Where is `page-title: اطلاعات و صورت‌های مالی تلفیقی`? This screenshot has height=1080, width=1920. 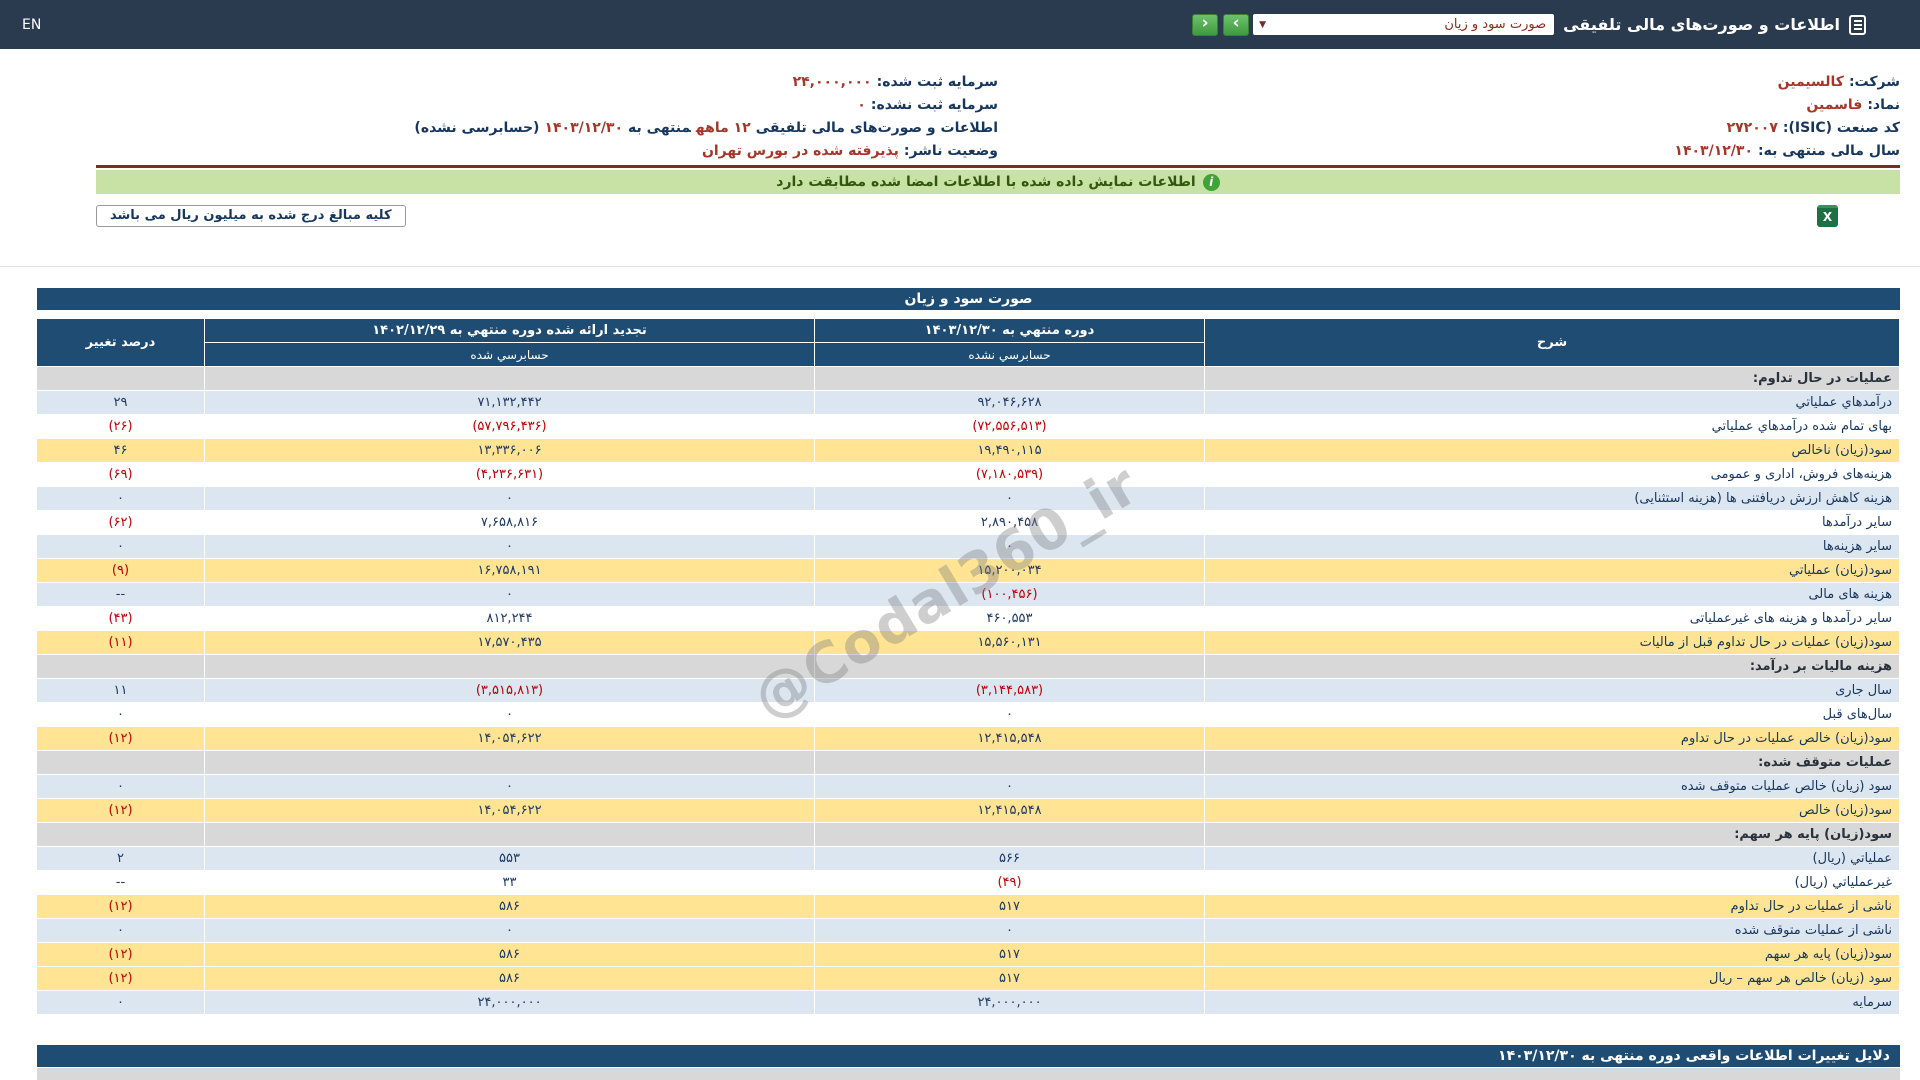
page-title: اطلاعات و صورت‌های مالی تلفیقی is located at coordinates (1701, 24).